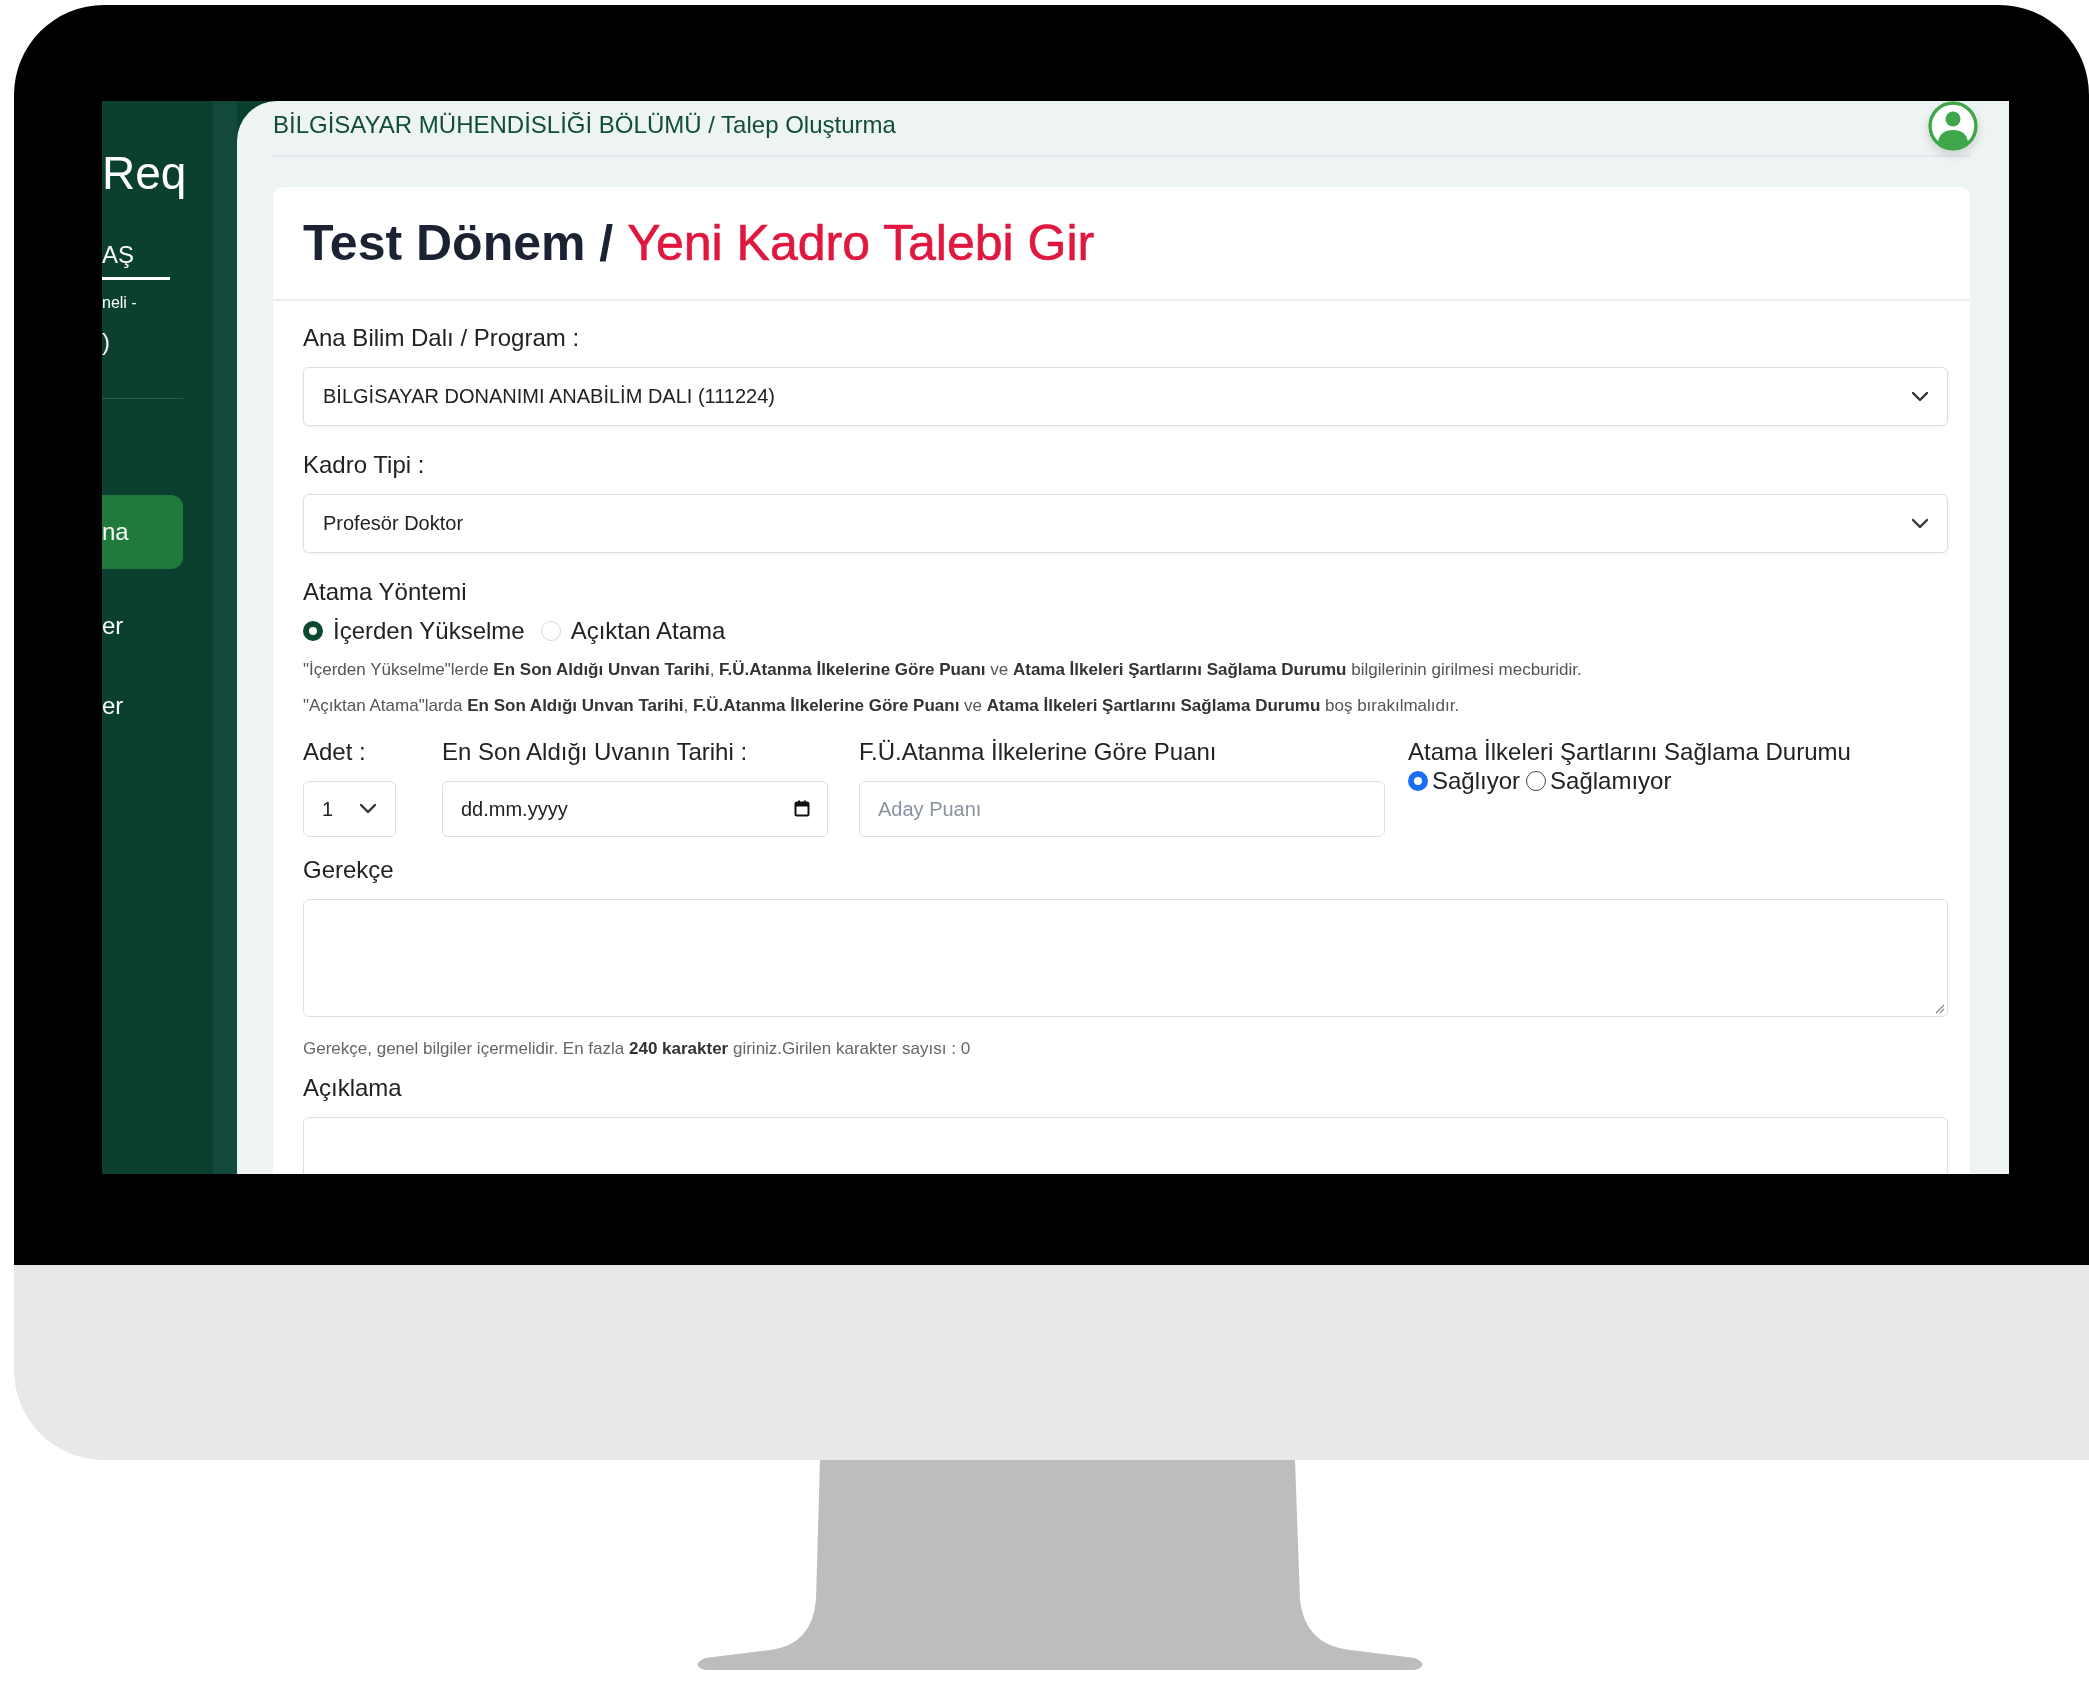 The height and width of the screenshot is (1682, 2089). What do you see at coordinates (595, 752) in the screenshot?
I see `field-label: En Son Aldığı Uvanın Tarihi :` at bounding box center [595, 752].